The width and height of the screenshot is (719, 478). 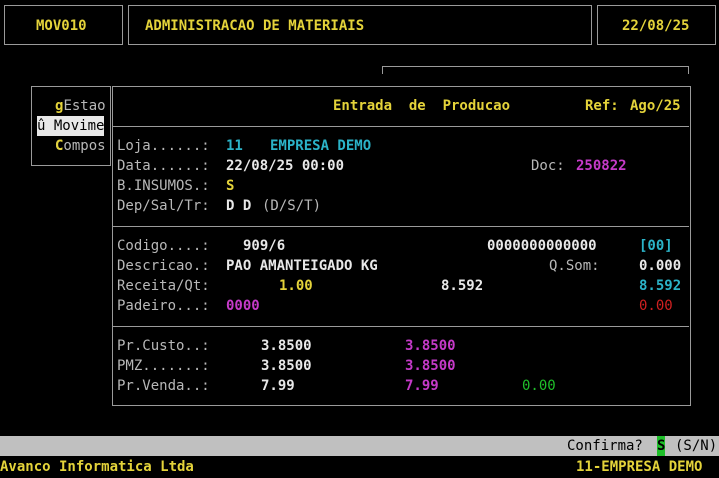 I want to click on dep-hint: (D/S/T), so click(x=292, y=206).